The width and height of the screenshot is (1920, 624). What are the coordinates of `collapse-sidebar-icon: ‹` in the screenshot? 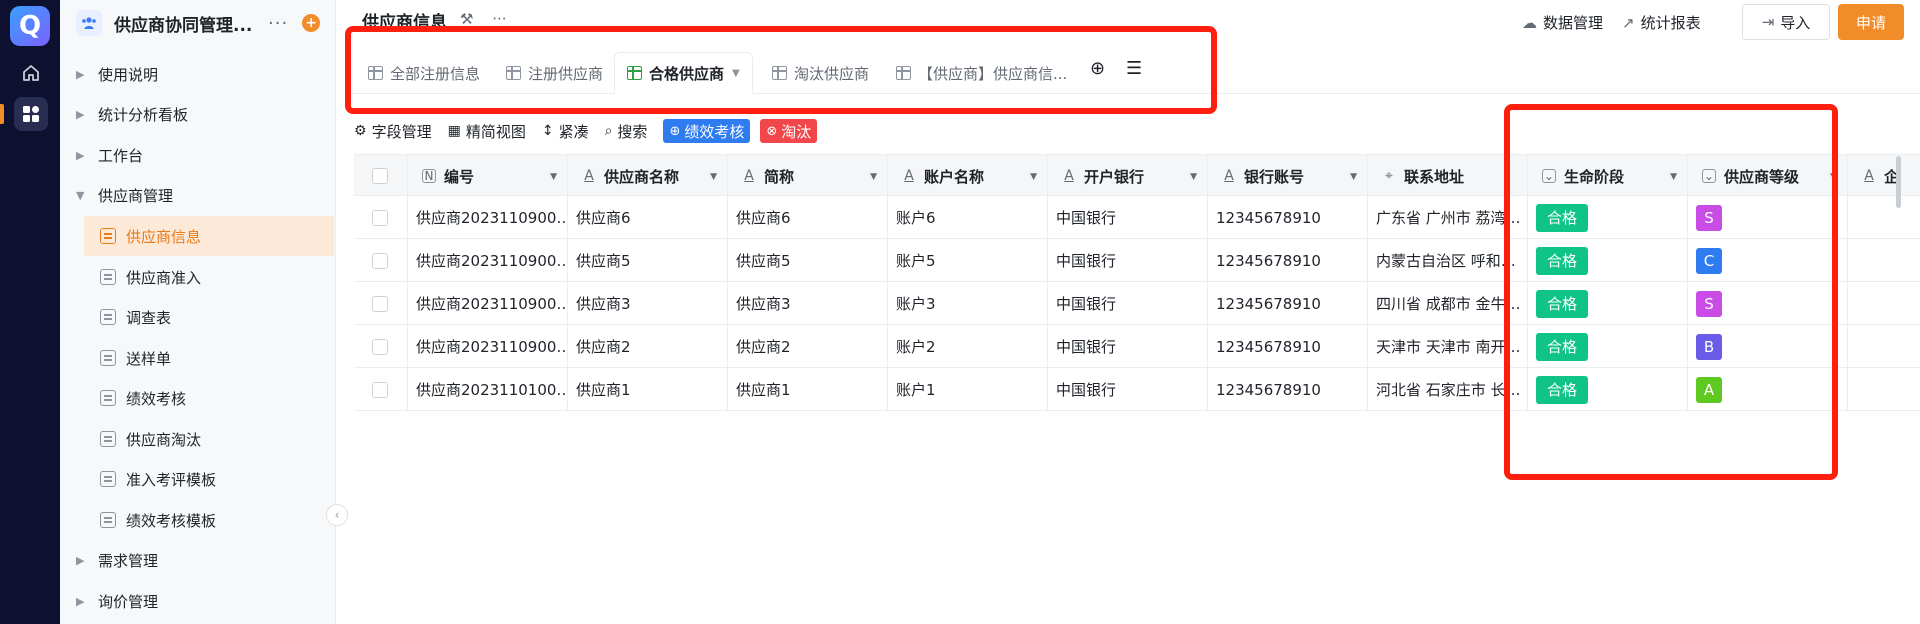 It's located at (337, 515).